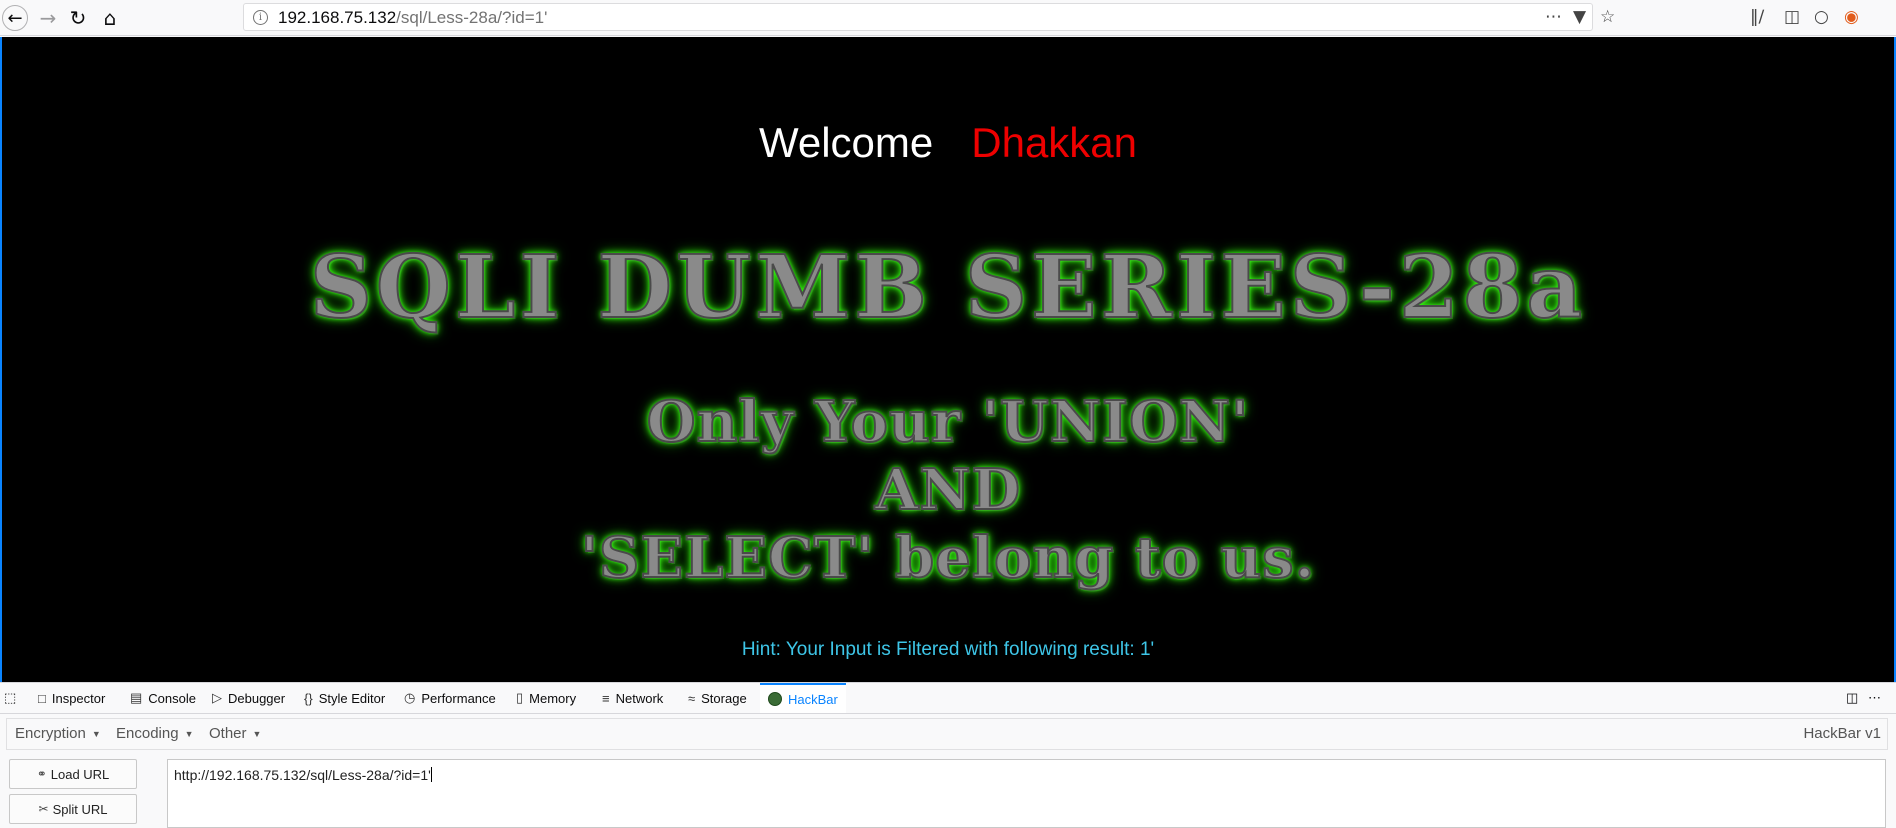 The image size is (1896, 828). What do you see at coordinates (78, 698) in the screenshot?
I see `tab-label: Inspector` at bounding box center [78, 698].